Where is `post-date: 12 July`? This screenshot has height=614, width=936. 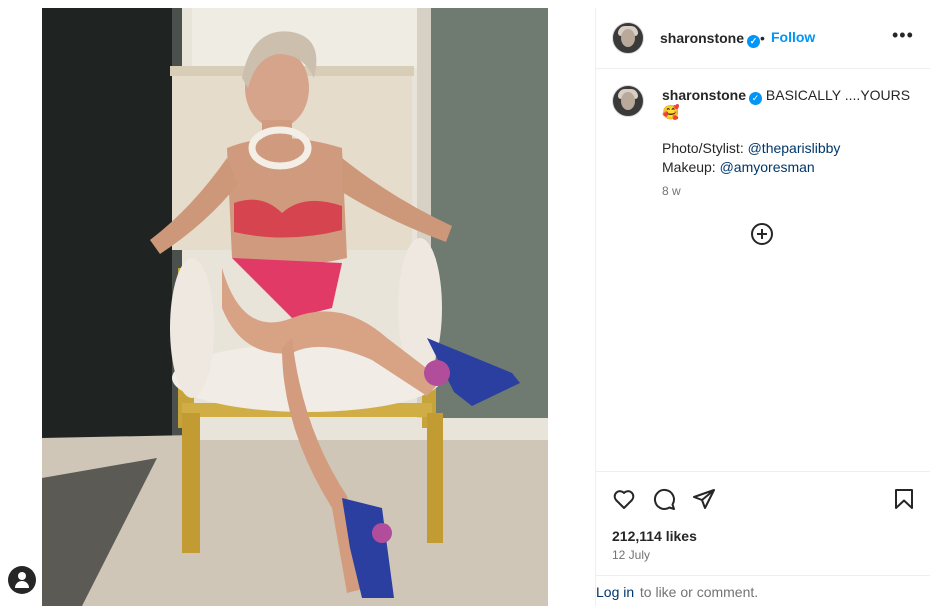 post-date: 12 July is located at coordinates (631, 555).